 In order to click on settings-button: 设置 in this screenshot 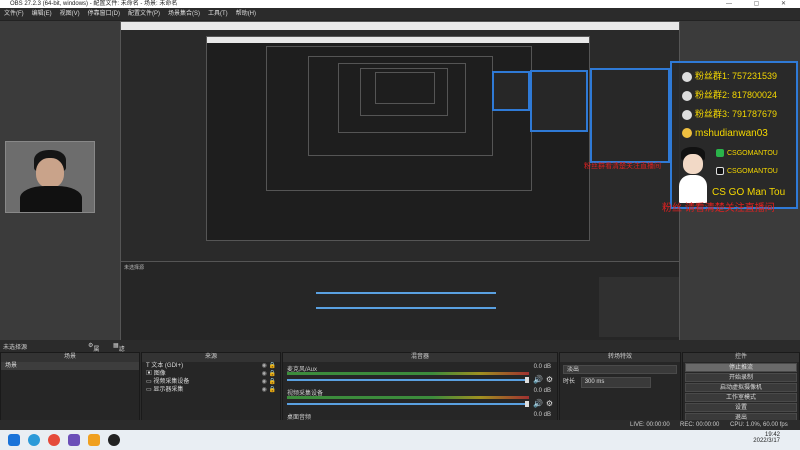, I will do `click(741, 407)`.